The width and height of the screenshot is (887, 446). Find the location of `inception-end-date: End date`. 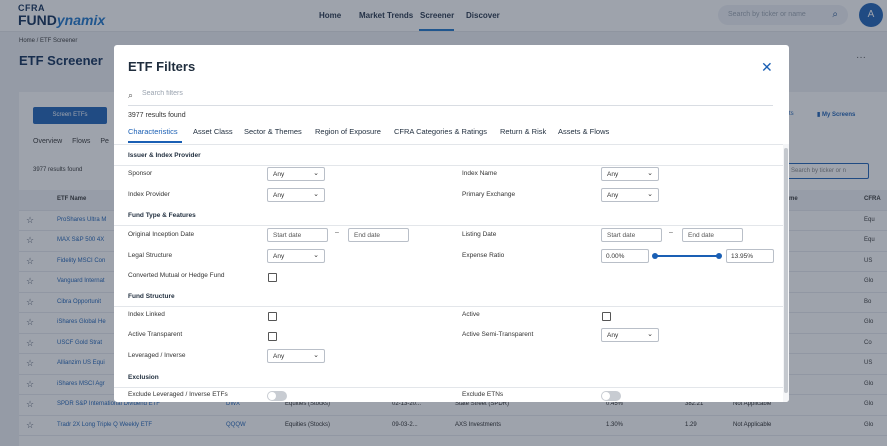

inception-end-date: End date is located at coordinates (378, 235).